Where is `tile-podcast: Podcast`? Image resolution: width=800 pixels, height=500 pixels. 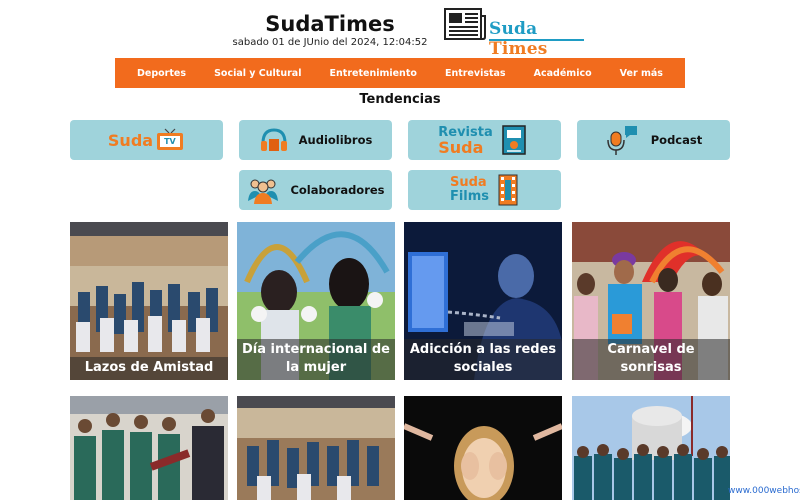
tile-podcast: Podcast is located at coordinates (653, 140).